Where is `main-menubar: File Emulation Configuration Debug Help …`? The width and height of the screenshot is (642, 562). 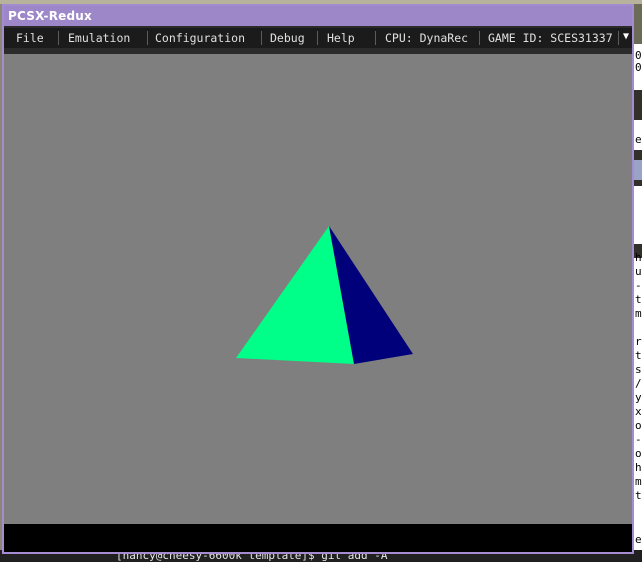 main-menubar: File Emulation Configuration Debug Help … is located at coordinates (318, 38).